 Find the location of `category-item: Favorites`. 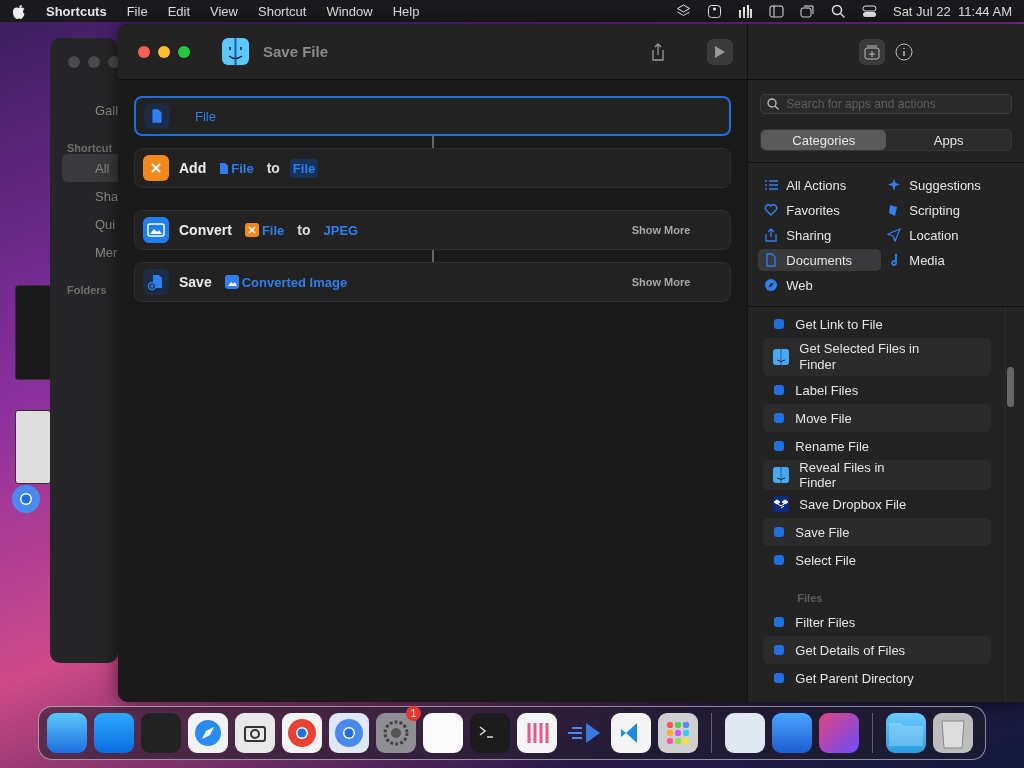

category-item: Favorites is located at coordinates (820, 210).